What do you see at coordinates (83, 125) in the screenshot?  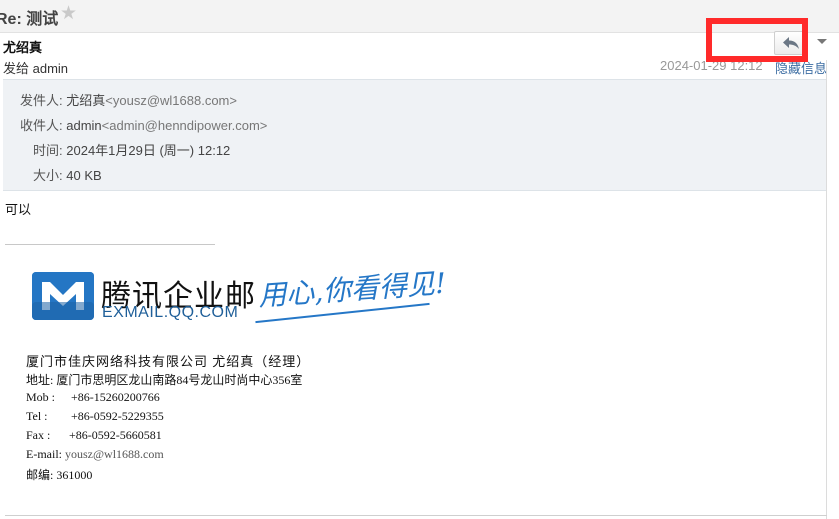 I see `to-name: admin` at bounding box center [83, 125].